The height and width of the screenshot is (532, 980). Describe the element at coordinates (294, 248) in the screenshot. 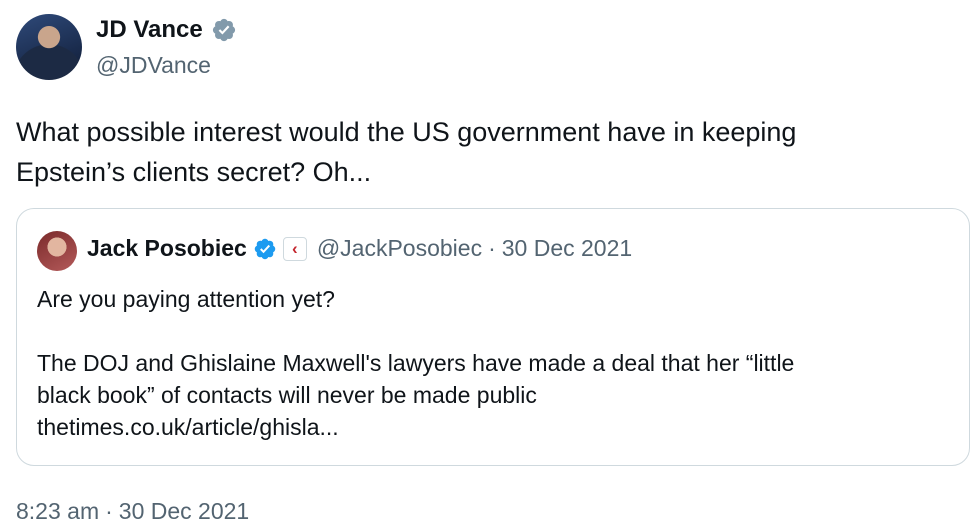

I see `affiliate-icon: ‹` at that location.